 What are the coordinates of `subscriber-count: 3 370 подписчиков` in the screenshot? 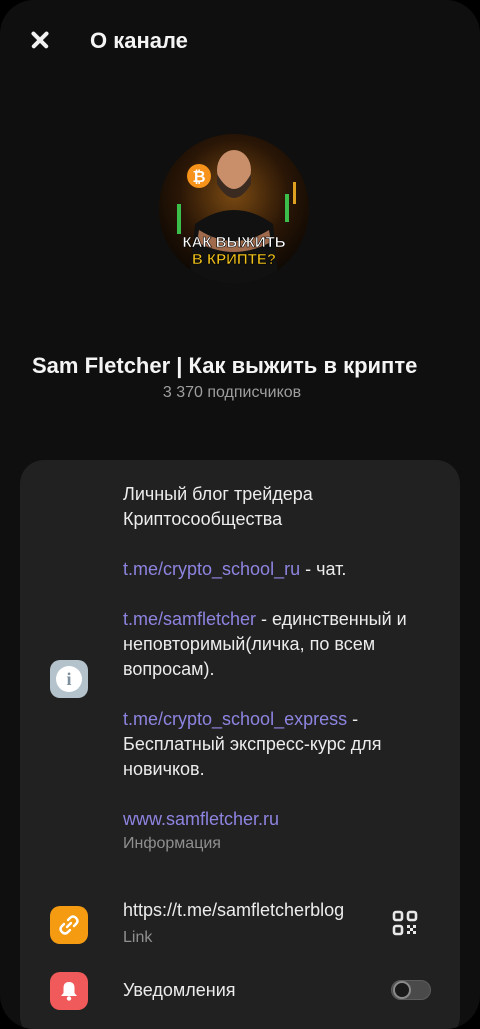 It's located at (232, 392).